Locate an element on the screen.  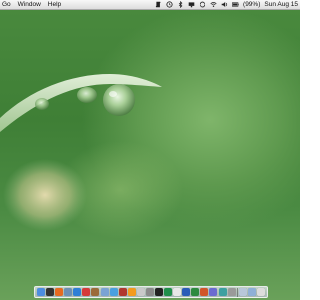
systemprefs-icon is located at coordinates (149, 292).